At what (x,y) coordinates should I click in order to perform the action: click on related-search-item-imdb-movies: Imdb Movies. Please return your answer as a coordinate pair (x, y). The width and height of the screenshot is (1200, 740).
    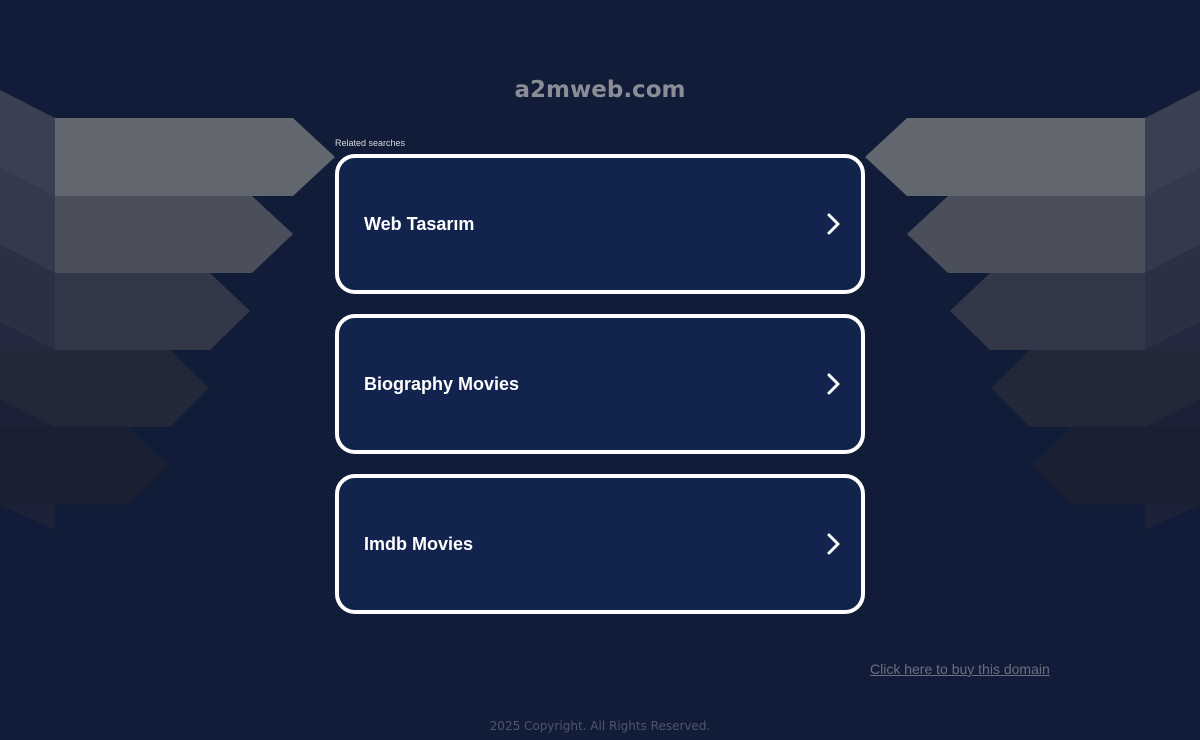
    Looking at the image, I should click on (600, 544).